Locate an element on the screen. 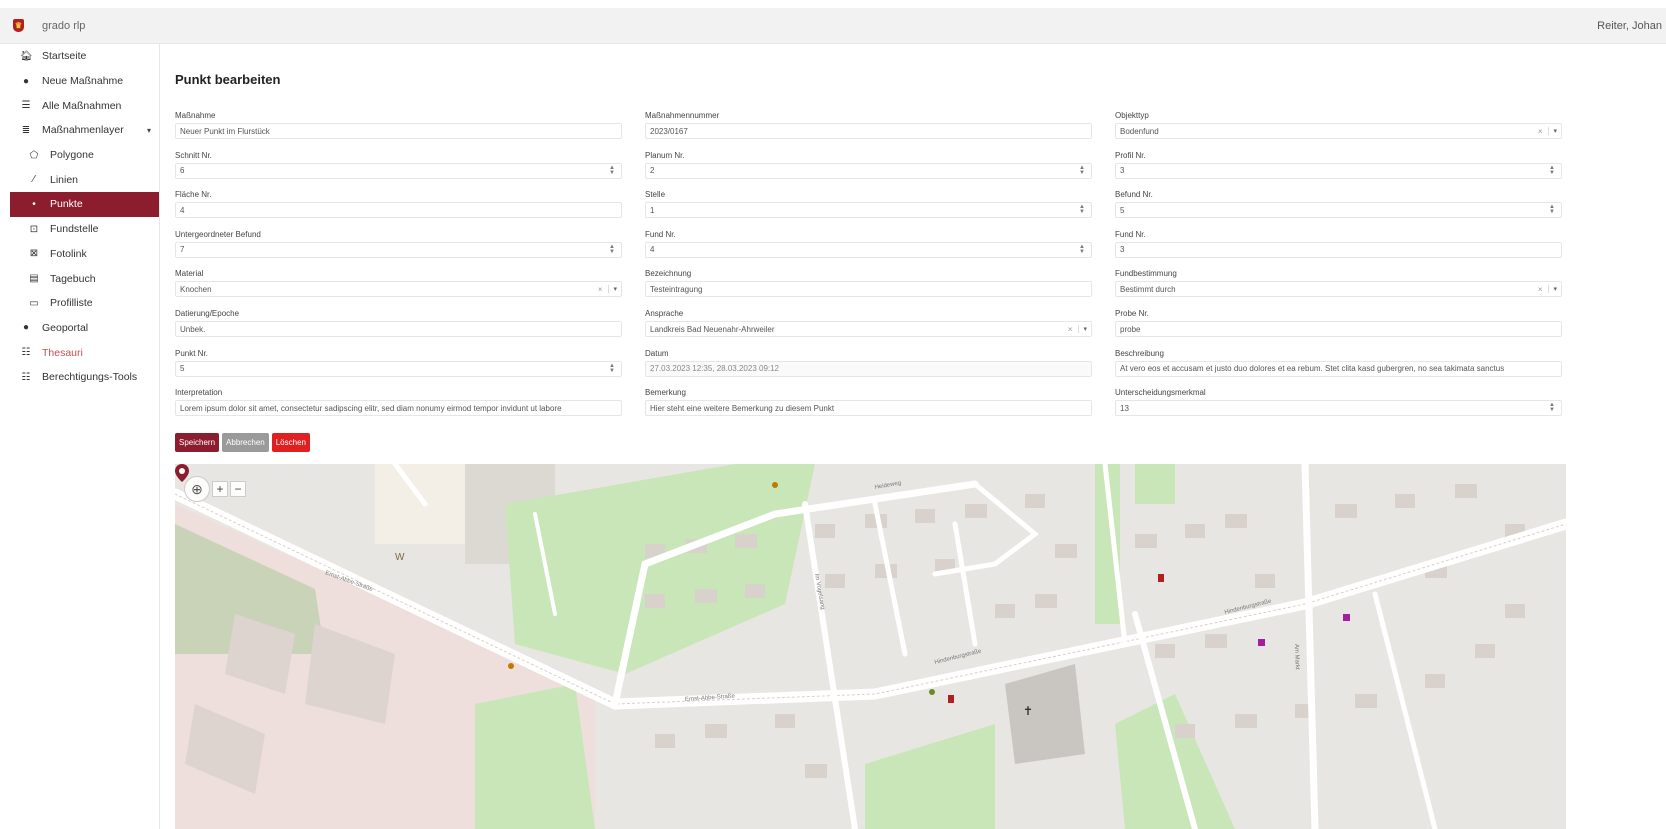 The width and height of the screenshot is (1666, 829). text-input: Testeintragung is located at coordinates (868, 289).